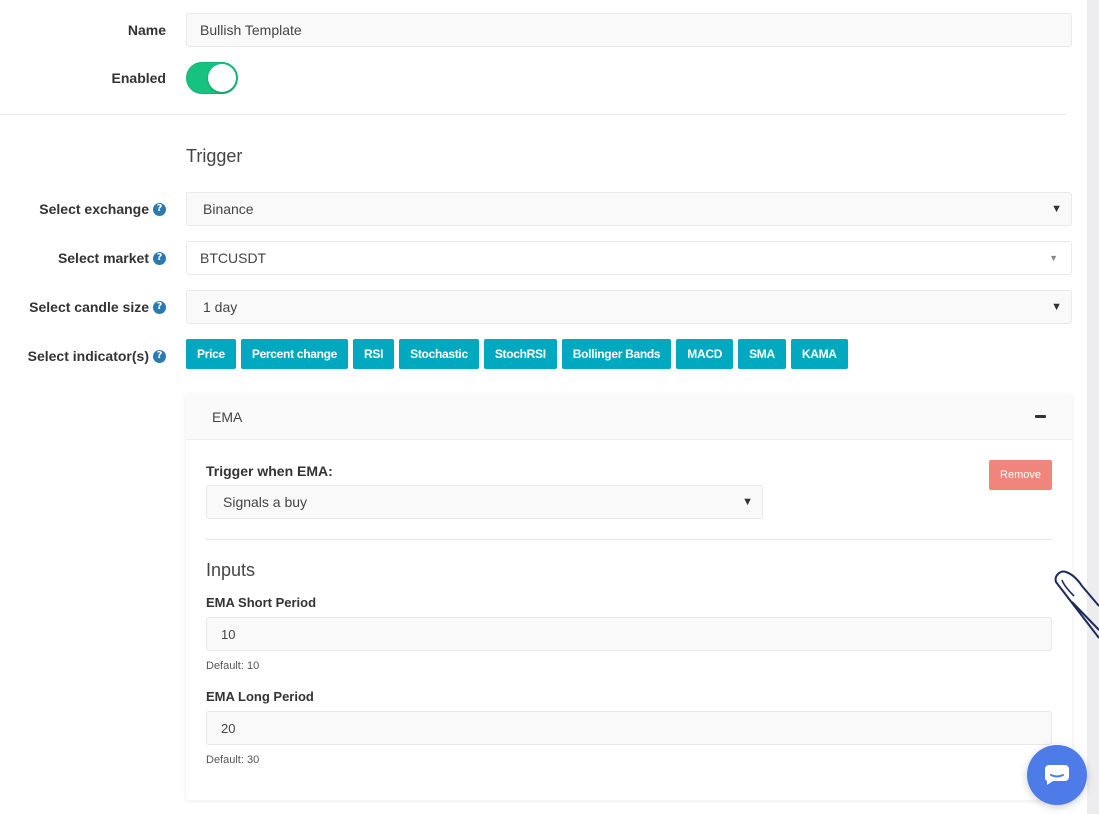  I want to click on remove-button: Remove, so click(1020, 475).